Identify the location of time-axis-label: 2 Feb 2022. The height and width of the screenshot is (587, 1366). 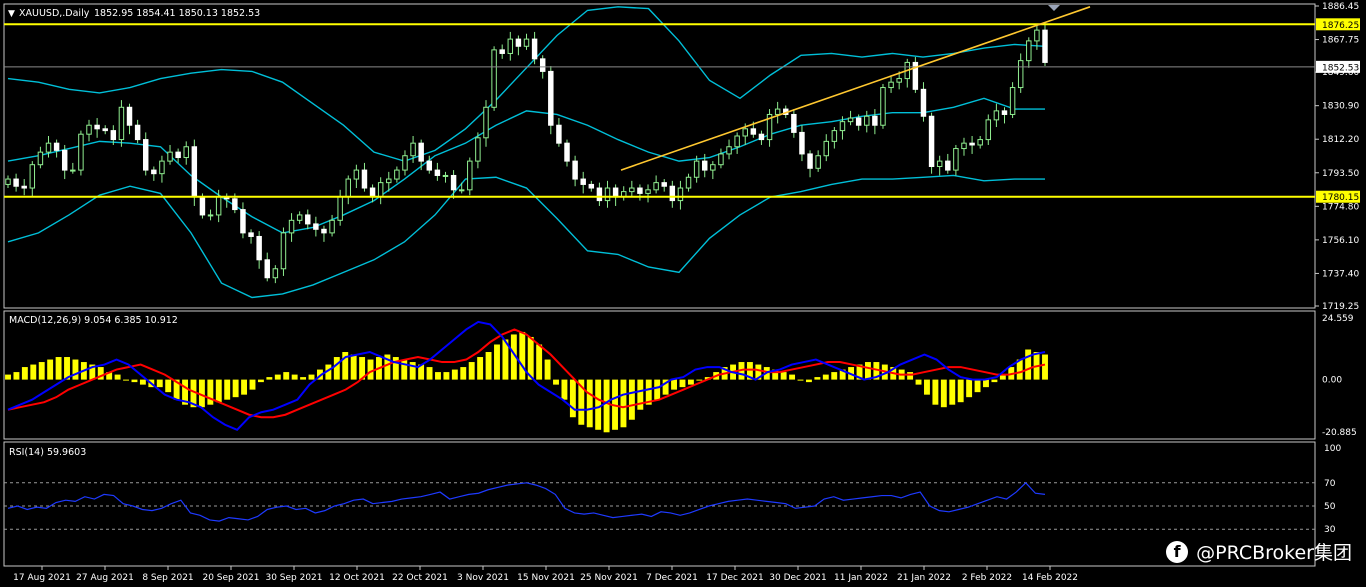
(987, 578).